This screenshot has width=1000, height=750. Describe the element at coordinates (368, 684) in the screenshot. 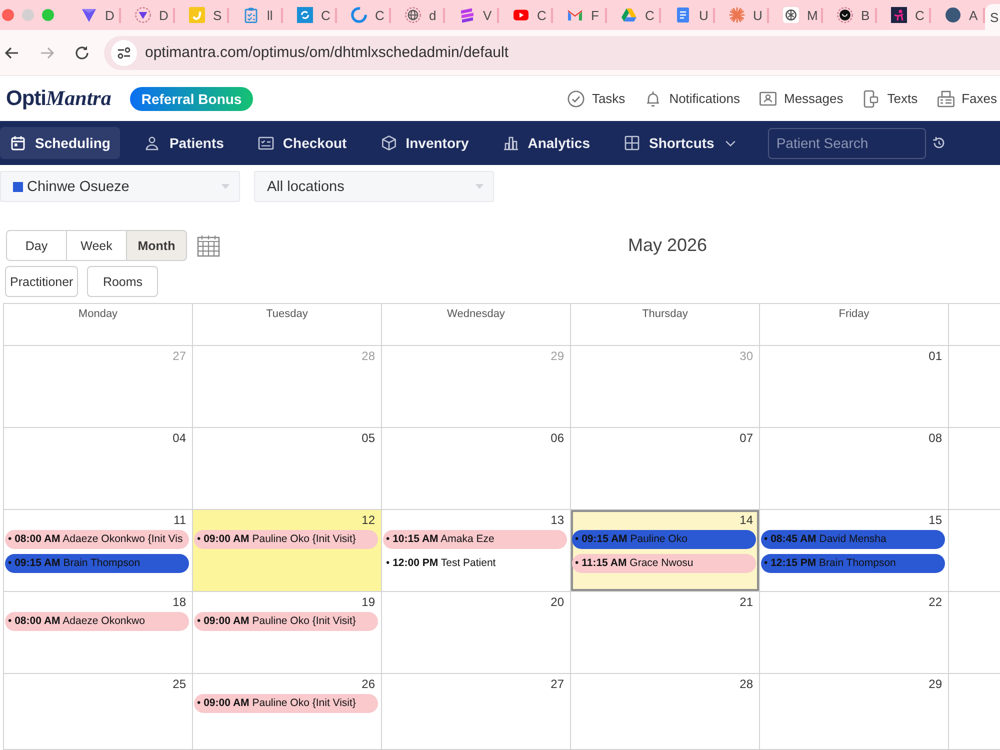

I see `date-number: 26` at that location.